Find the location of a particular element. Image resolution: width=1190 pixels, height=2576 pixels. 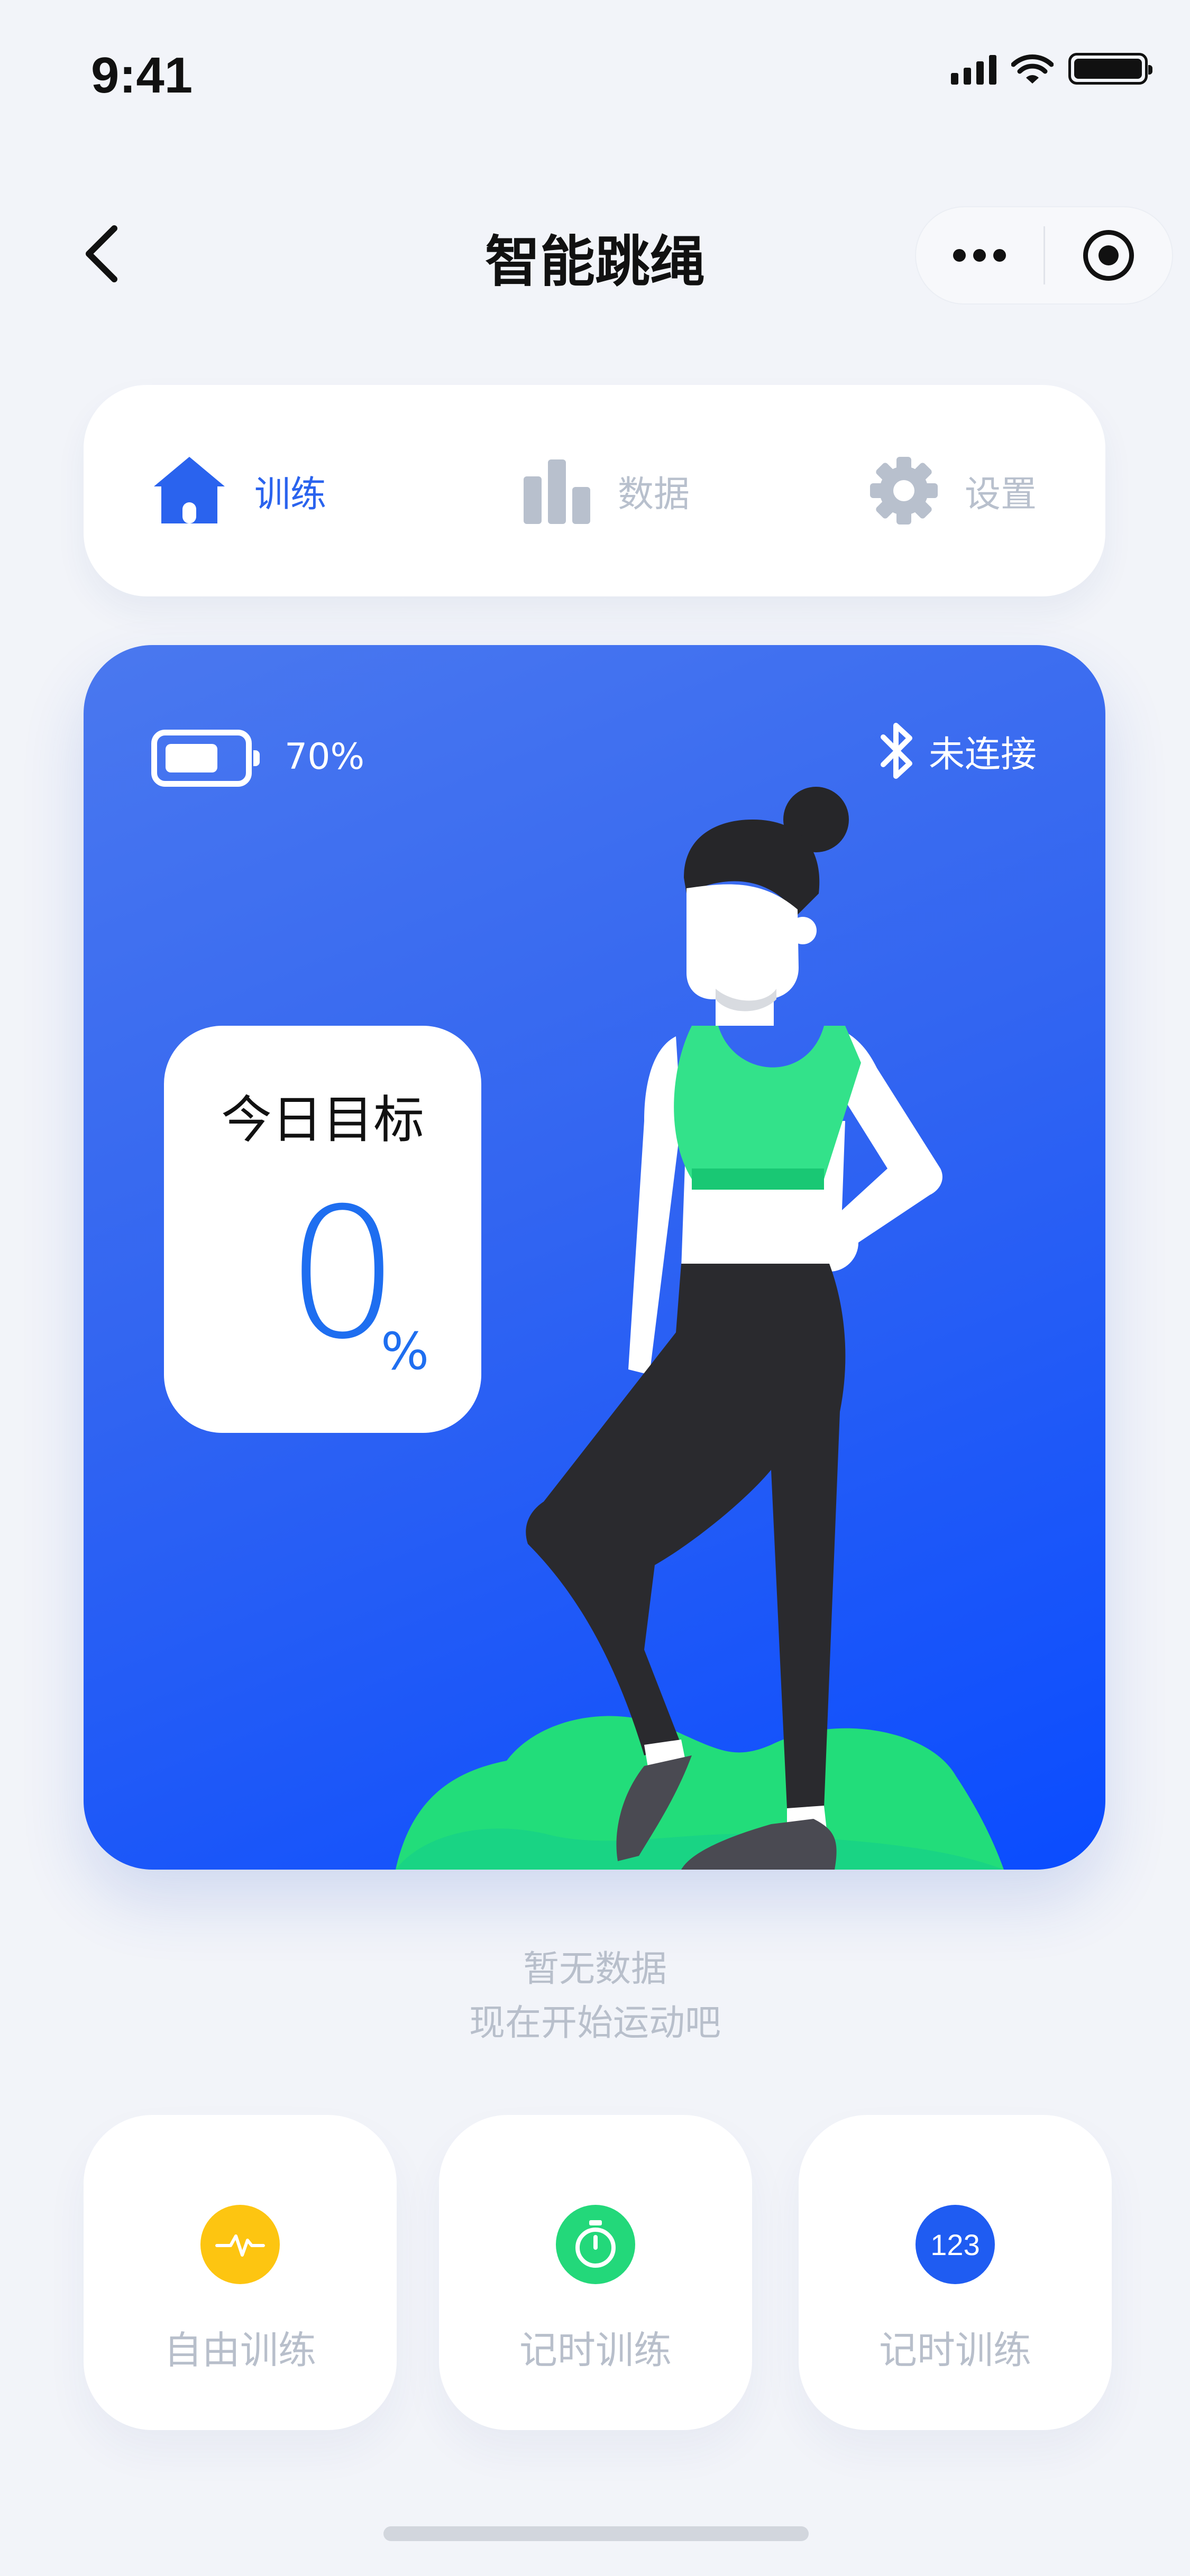

count-training-card: 123 记时训练 is located at coordinates (955, 2273).